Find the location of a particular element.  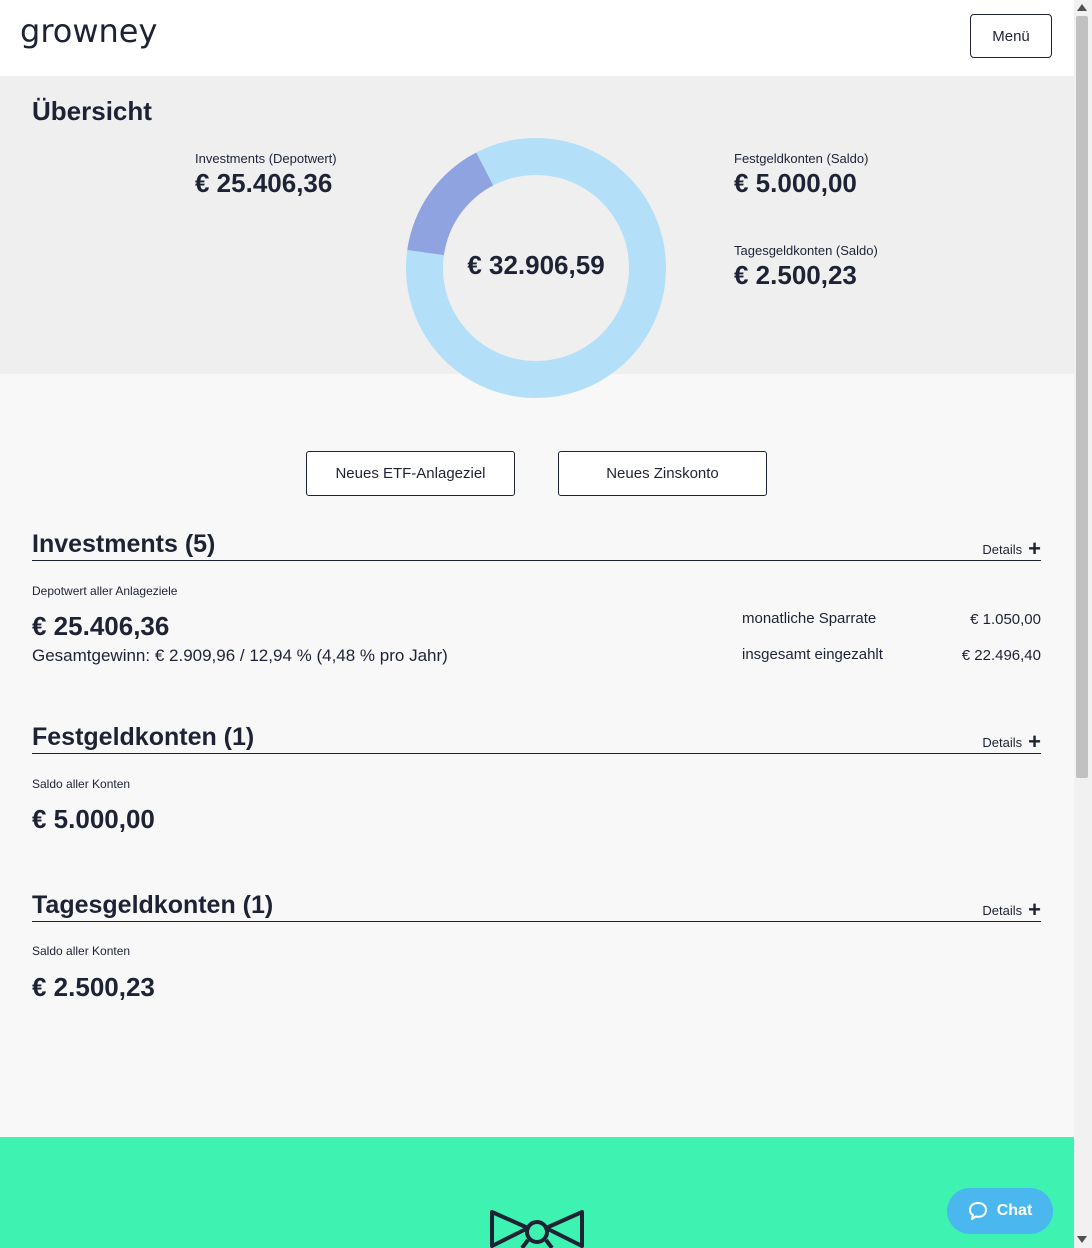

investments-details-link: Details + is located at coordinates (1011, 548).